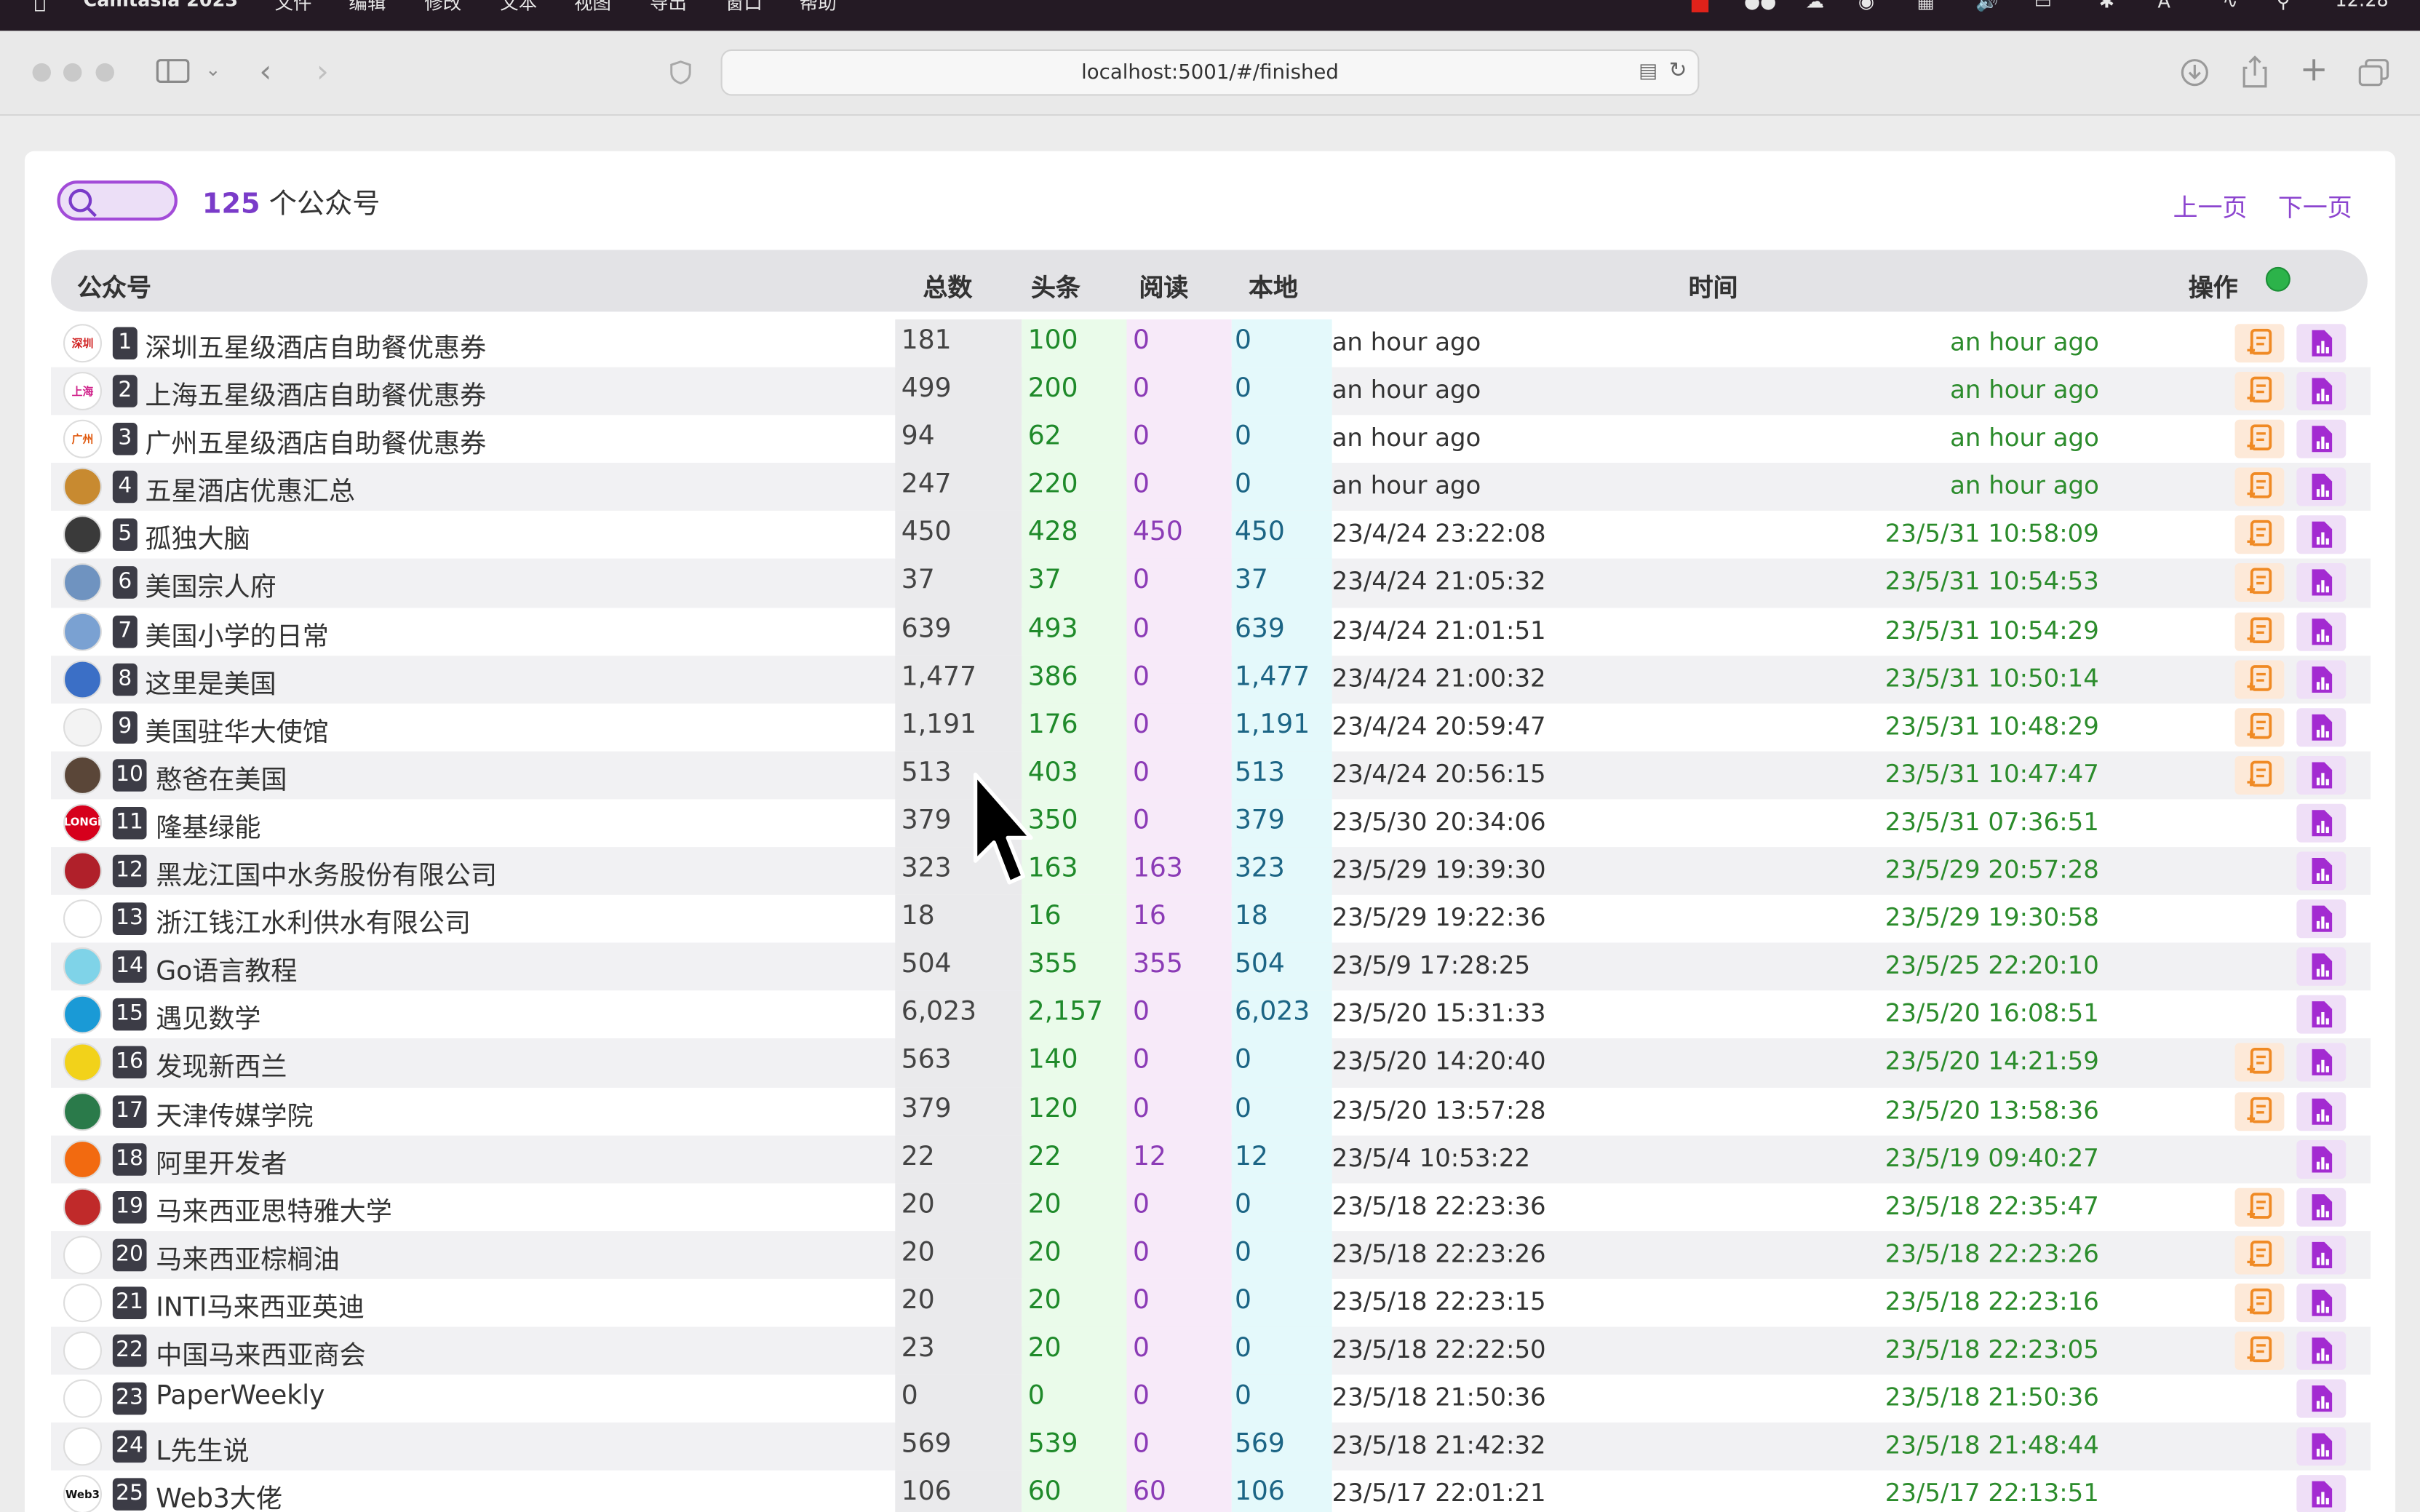 The image size is (2420, 1512). I want to click on avatar: 深圳, so click(82, 343).